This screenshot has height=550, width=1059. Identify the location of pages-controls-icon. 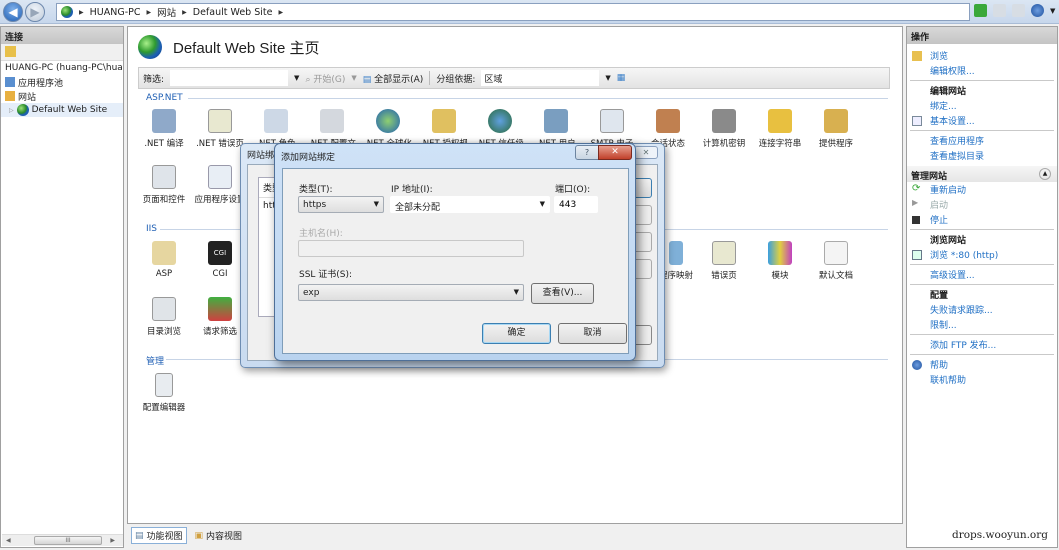
(164, 177).